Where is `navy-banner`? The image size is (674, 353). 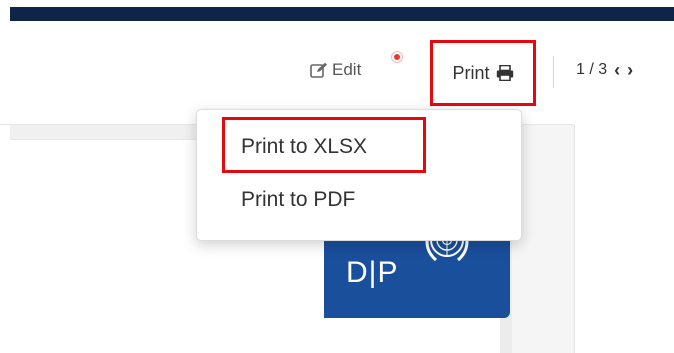 navy-banner is located at coordinates (342, 14).